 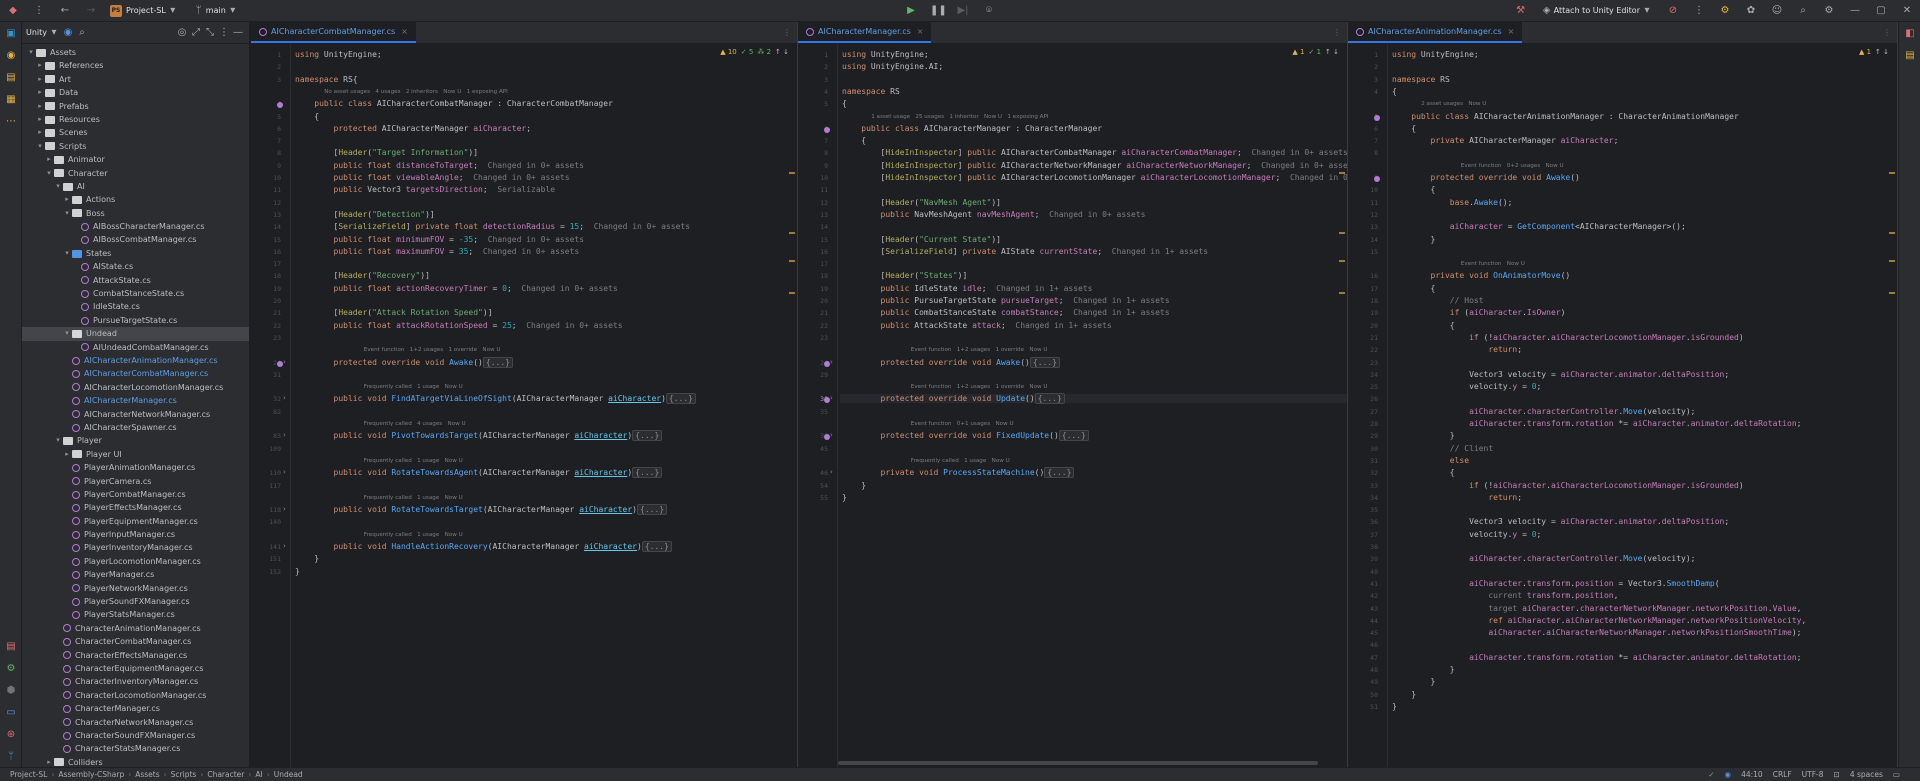 I want to click on tree-node: AICharacterLocomotionManager.cs, so click(x=135, y=387).